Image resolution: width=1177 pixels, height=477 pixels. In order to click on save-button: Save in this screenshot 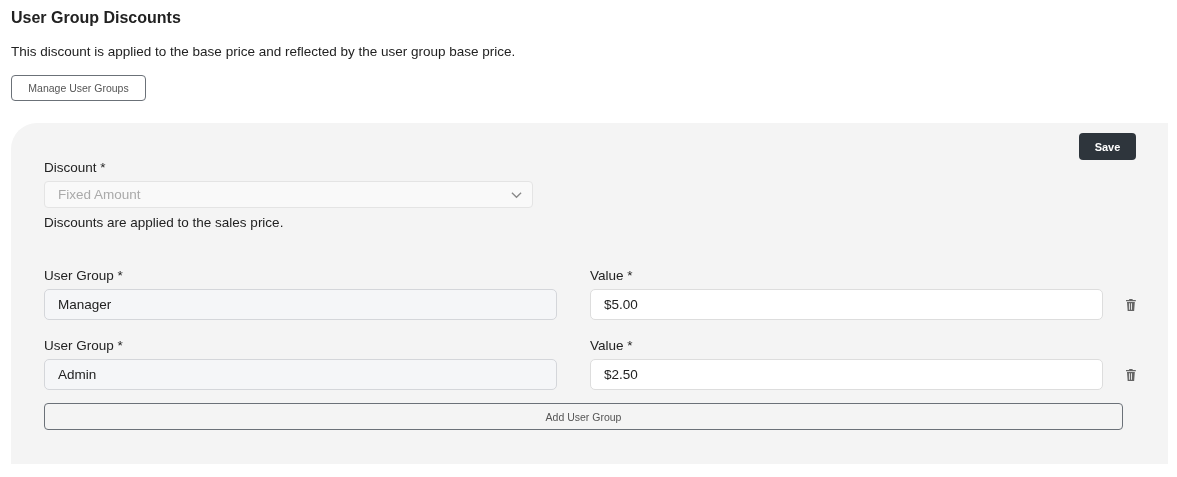, I will do `click(1107, 146)`.